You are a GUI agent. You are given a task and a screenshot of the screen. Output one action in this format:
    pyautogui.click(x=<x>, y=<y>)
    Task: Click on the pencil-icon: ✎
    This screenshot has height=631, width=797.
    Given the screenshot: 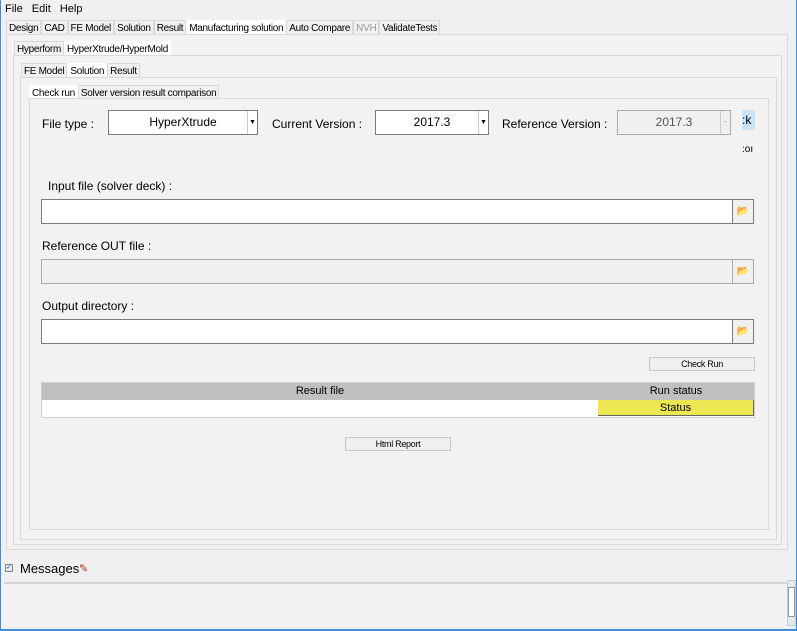 What is the action you would take?
    pyautogui.click(x=83, y=568)
    